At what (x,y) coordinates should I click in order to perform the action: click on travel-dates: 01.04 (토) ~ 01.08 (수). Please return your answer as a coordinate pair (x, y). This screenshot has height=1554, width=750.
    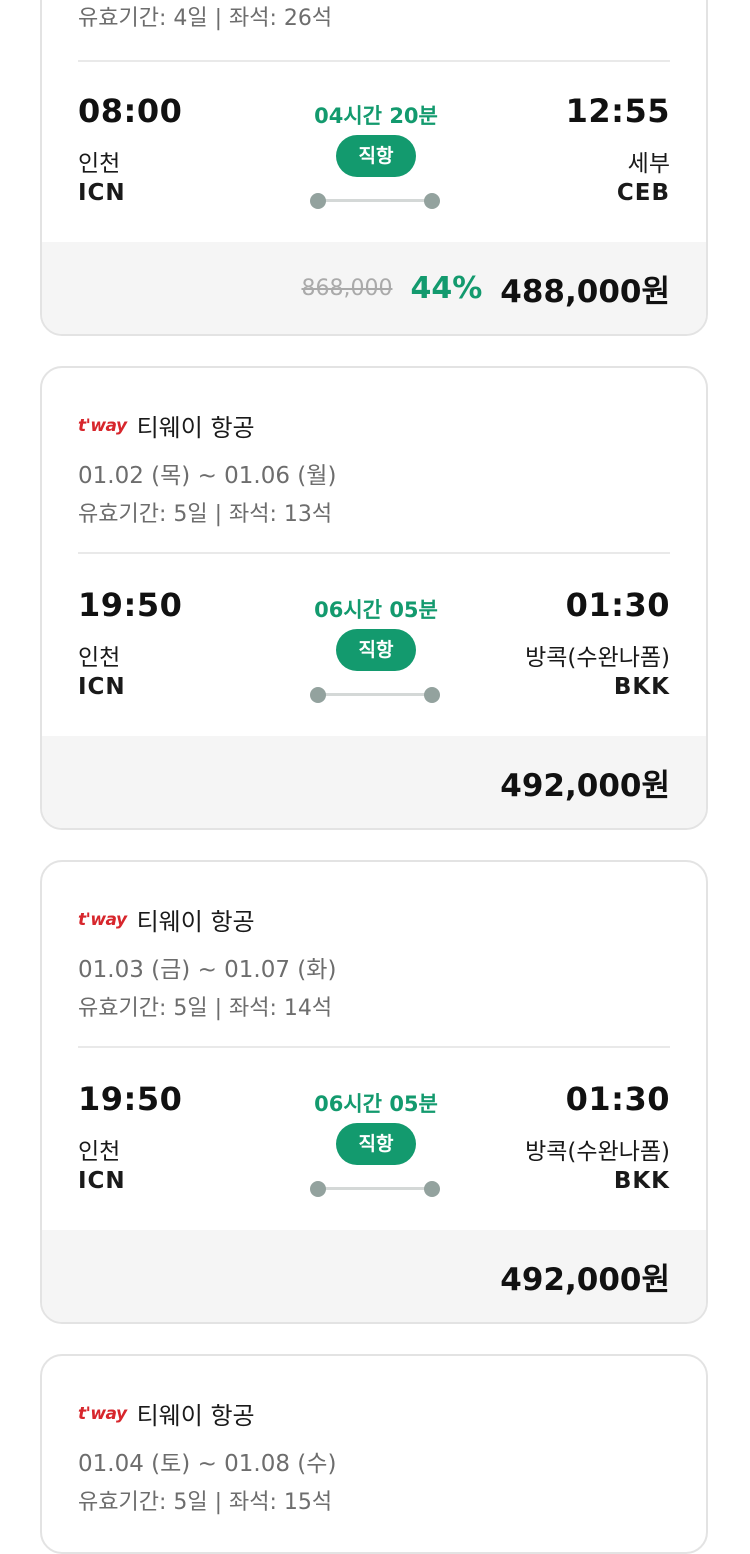
    Looking at the image, I should click on (207, 1464).